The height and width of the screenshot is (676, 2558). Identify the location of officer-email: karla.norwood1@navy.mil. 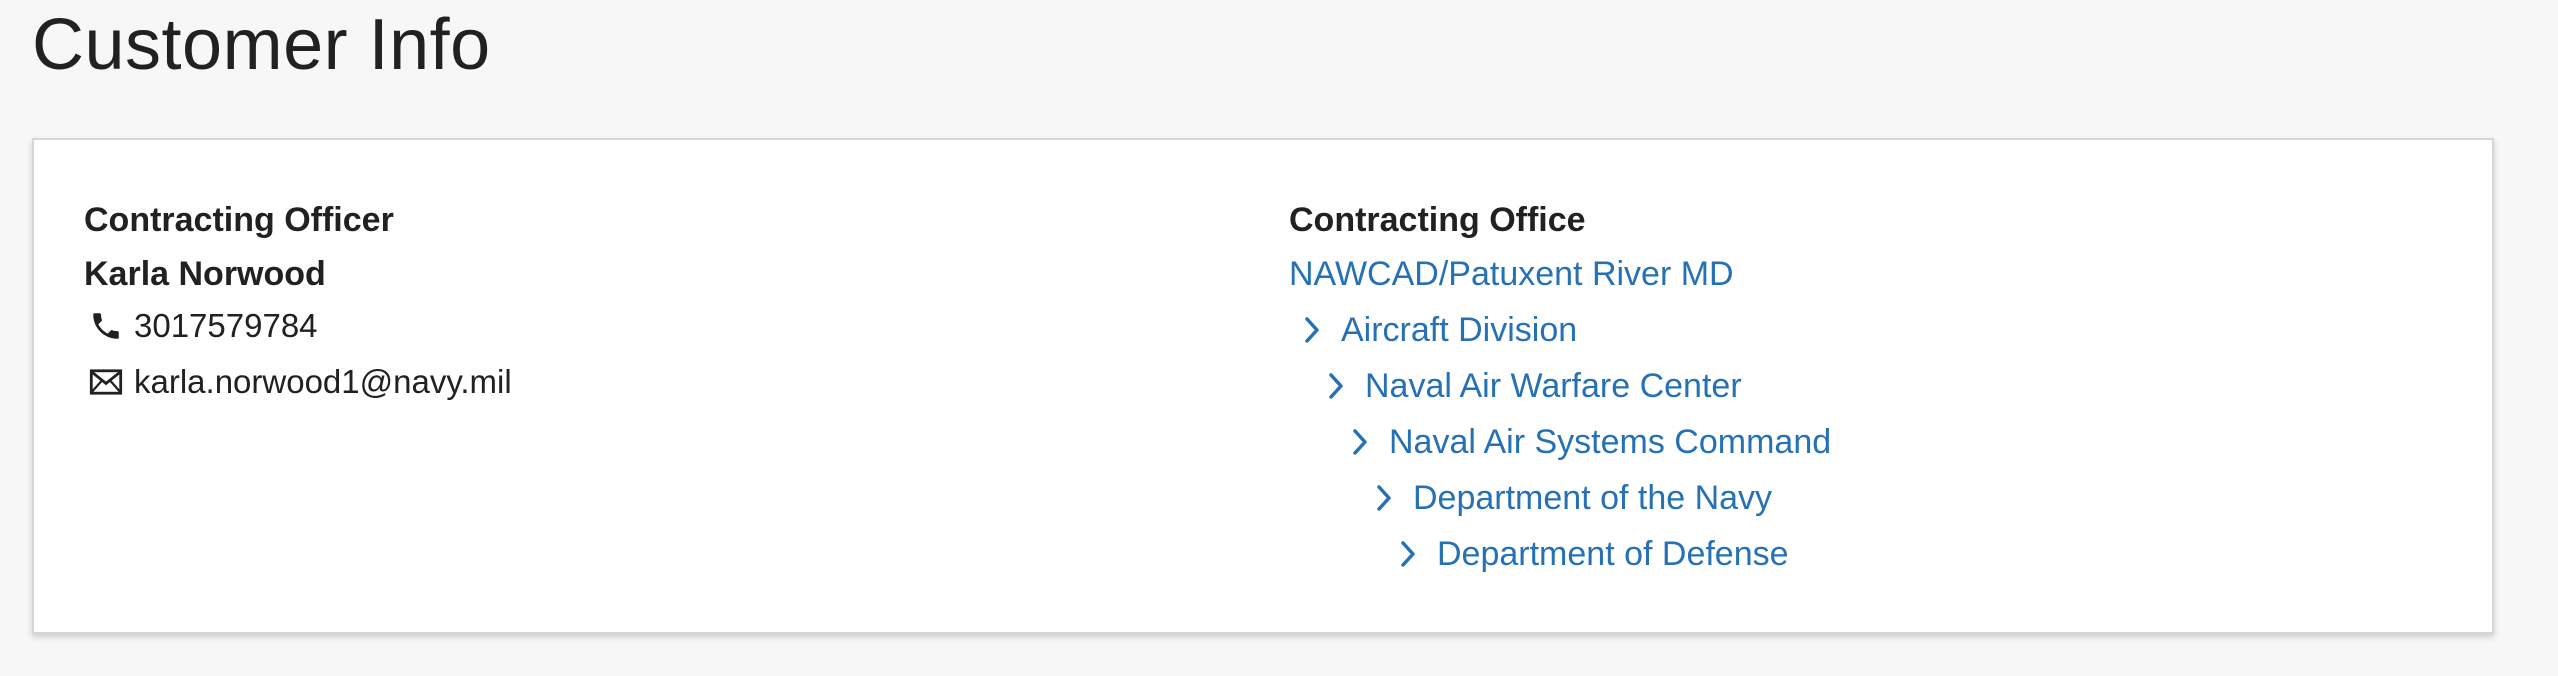
(323, 382).